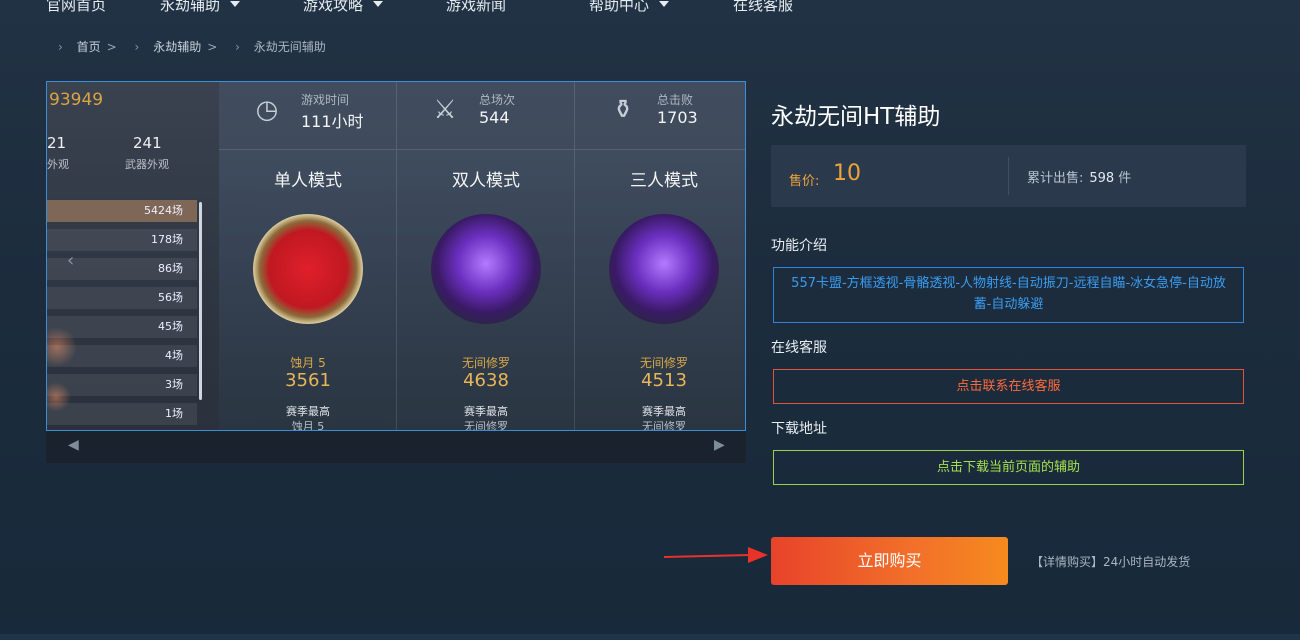 The image size is (1300, 640). Describe the element at coordinates (799, 348) in the screenshot. I see `service-title: 在线客服` at that location.